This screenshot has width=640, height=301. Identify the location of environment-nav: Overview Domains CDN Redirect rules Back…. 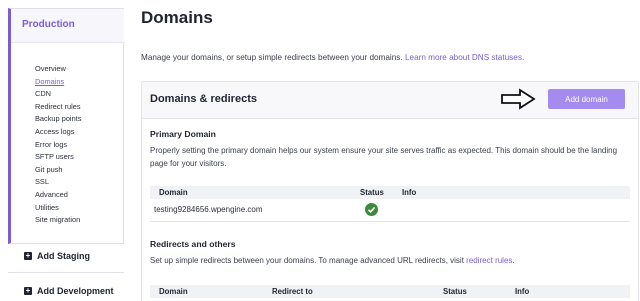
(58, 145).